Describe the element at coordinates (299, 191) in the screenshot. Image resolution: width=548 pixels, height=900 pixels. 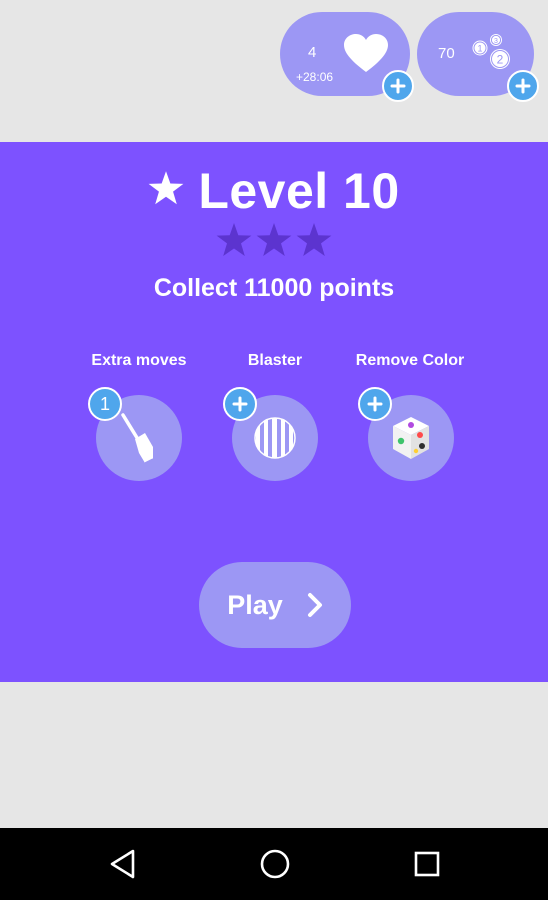
I see `level-title: Level 10` at that location.